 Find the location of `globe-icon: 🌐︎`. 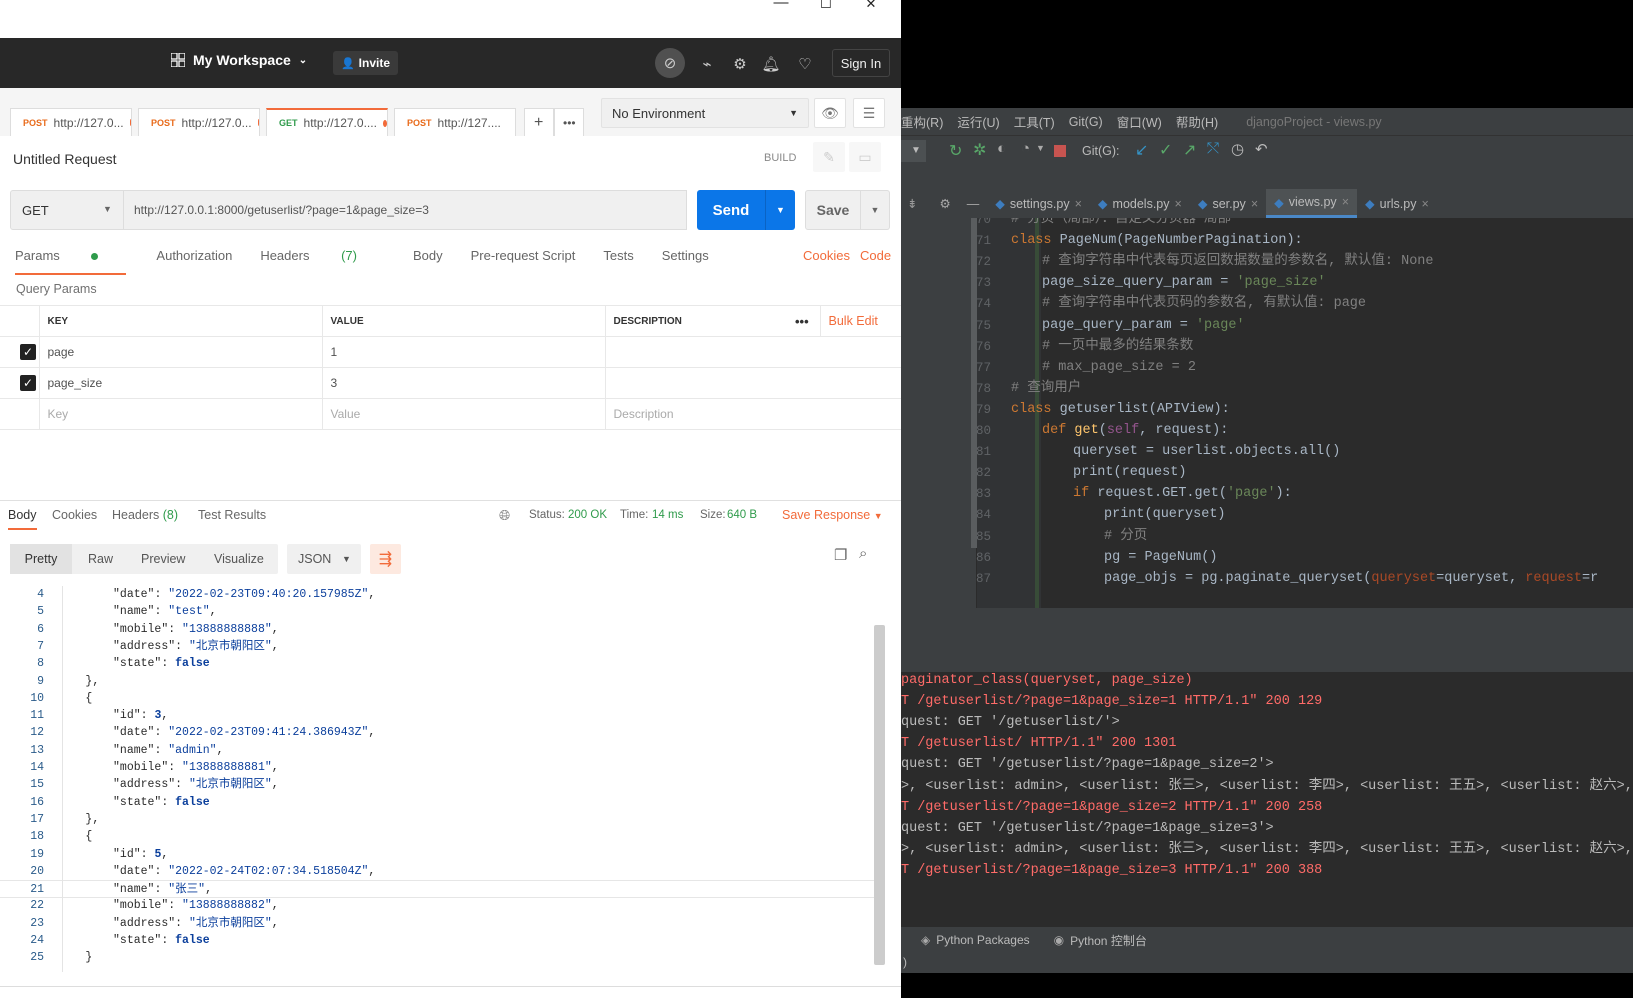

globe-icon: 🌐︎ is located at coordinates (504, 515).